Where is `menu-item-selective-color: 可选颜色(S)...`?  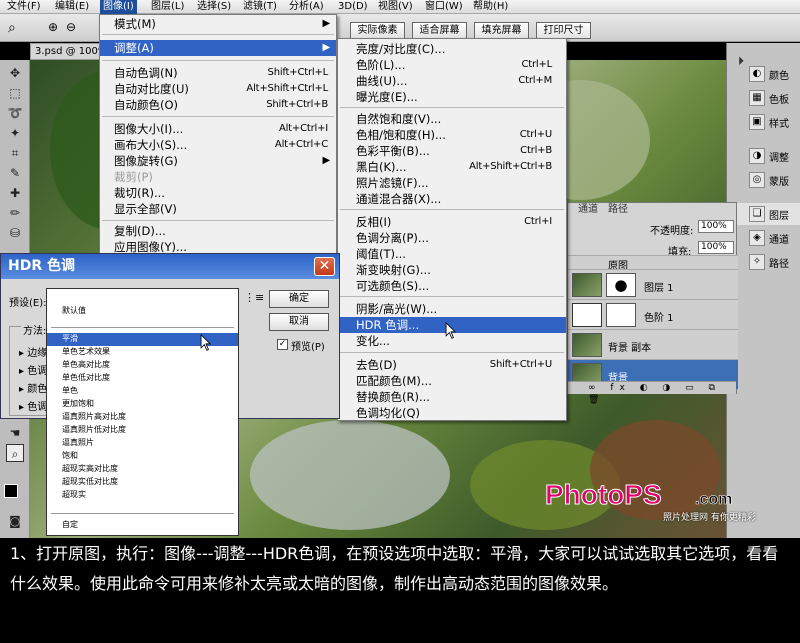 menu-item-selective-color: 可选颜色(S)... is located at coordinates (452, 286).